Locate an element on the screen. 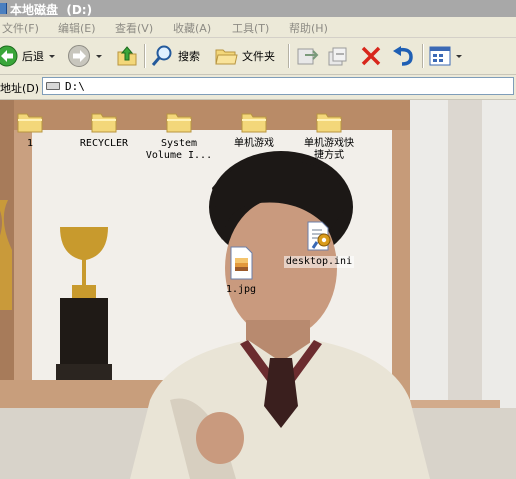  settings-file-item: desktop.ini is located at coordinates (319, 244).